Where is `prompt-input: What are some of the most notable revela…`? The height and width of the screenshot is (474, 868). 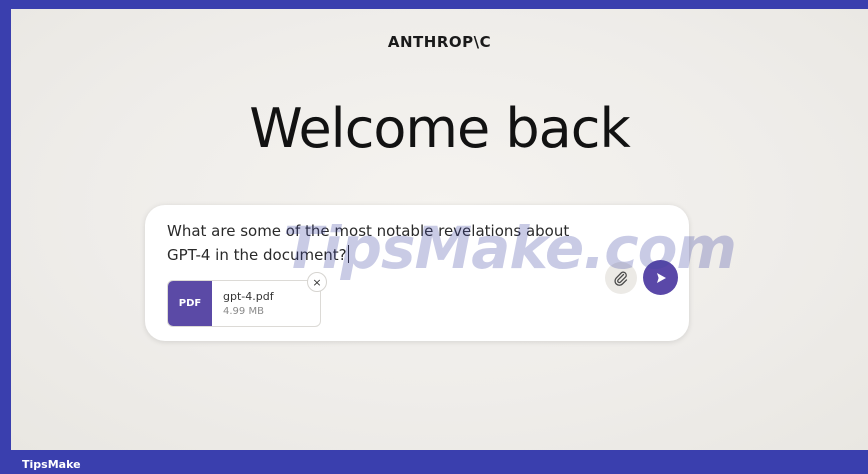
prompt-input: What are some of the most notable revela… is located at coordinates (387, 243).